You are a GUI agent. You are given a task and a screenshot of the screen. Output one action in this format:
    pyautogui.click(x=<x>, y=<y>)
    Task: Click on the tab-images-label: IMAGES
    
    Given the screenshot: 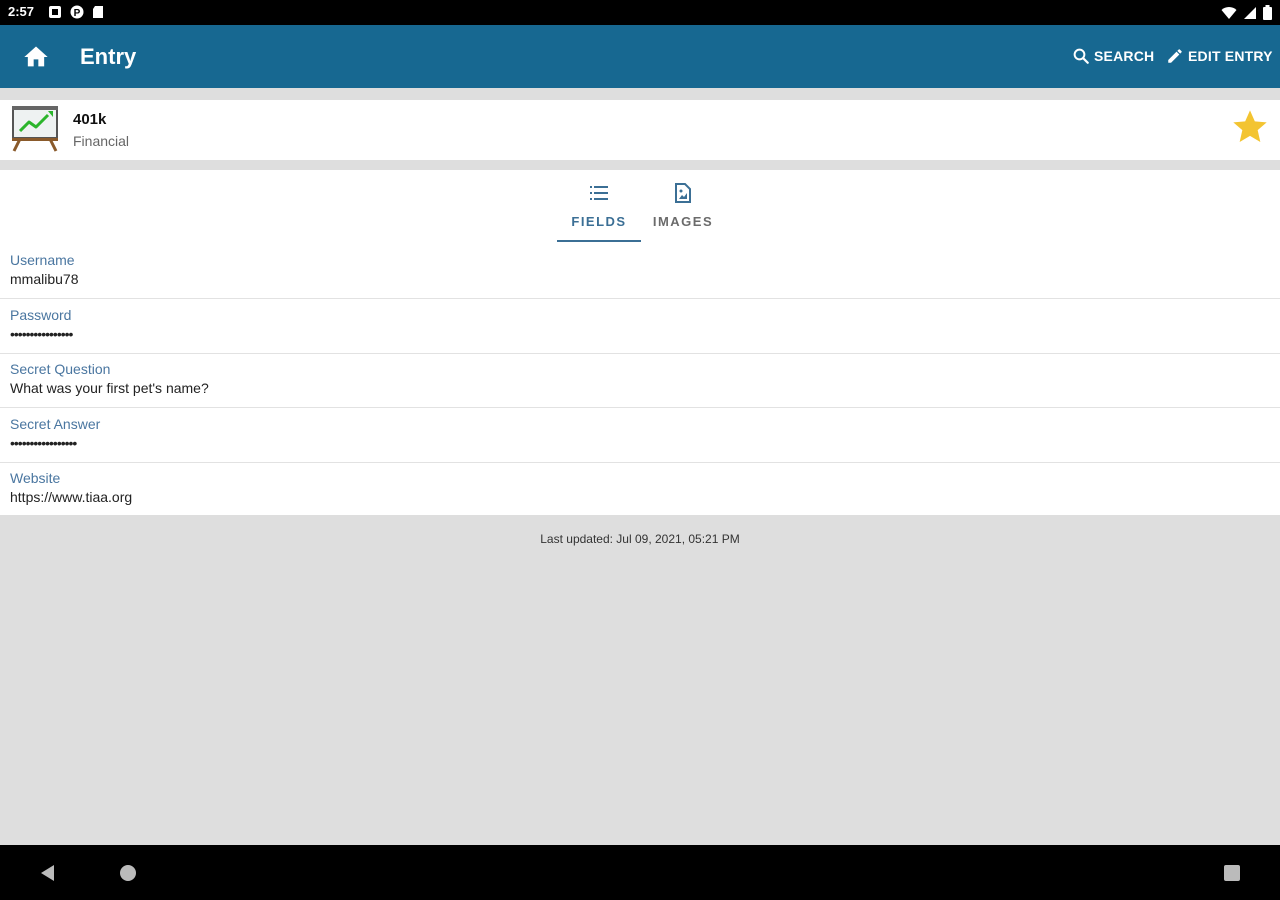 What is the action you would take?
    pyautogui.click(x=683, y=221)
    